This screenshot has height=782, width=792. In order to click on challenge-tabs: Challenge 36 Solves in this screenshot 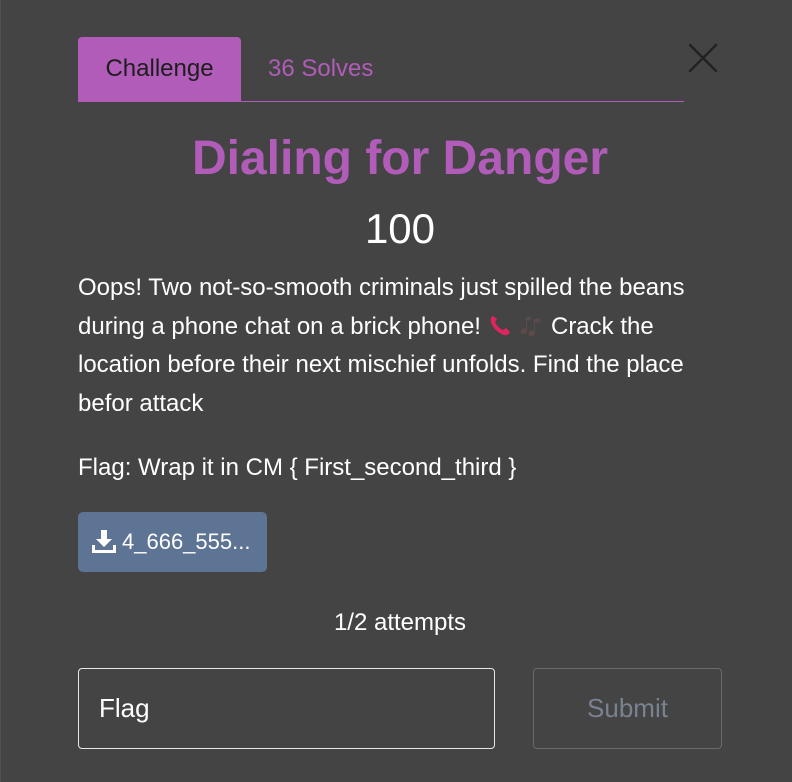, I will do `click(381, 69)`.